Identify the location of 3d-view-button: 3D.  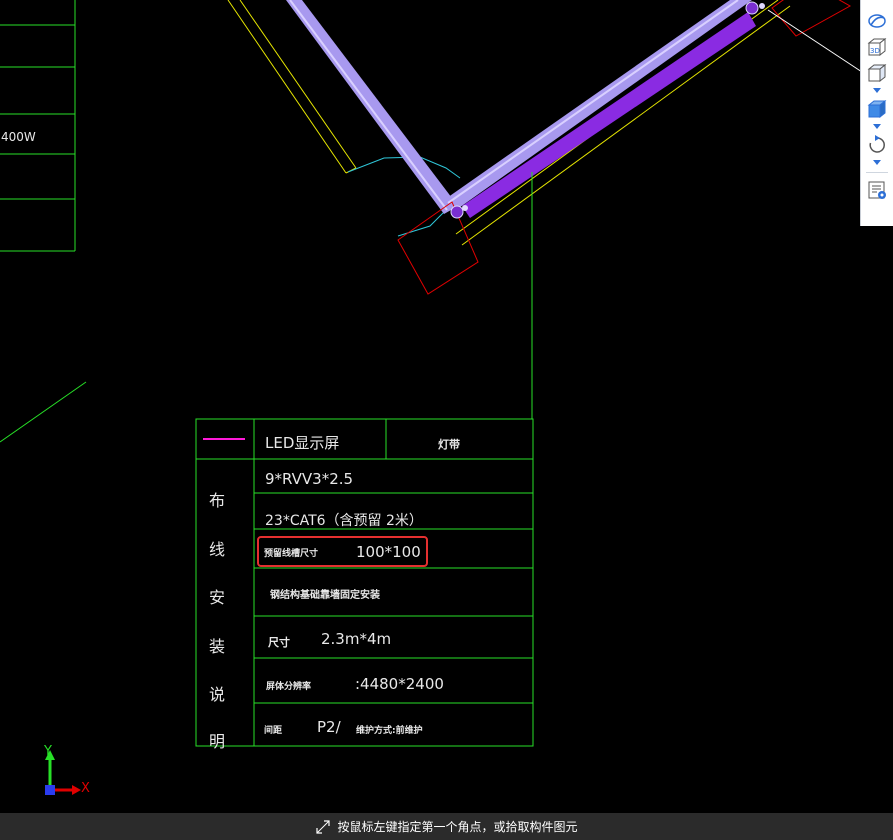
(877, 47).